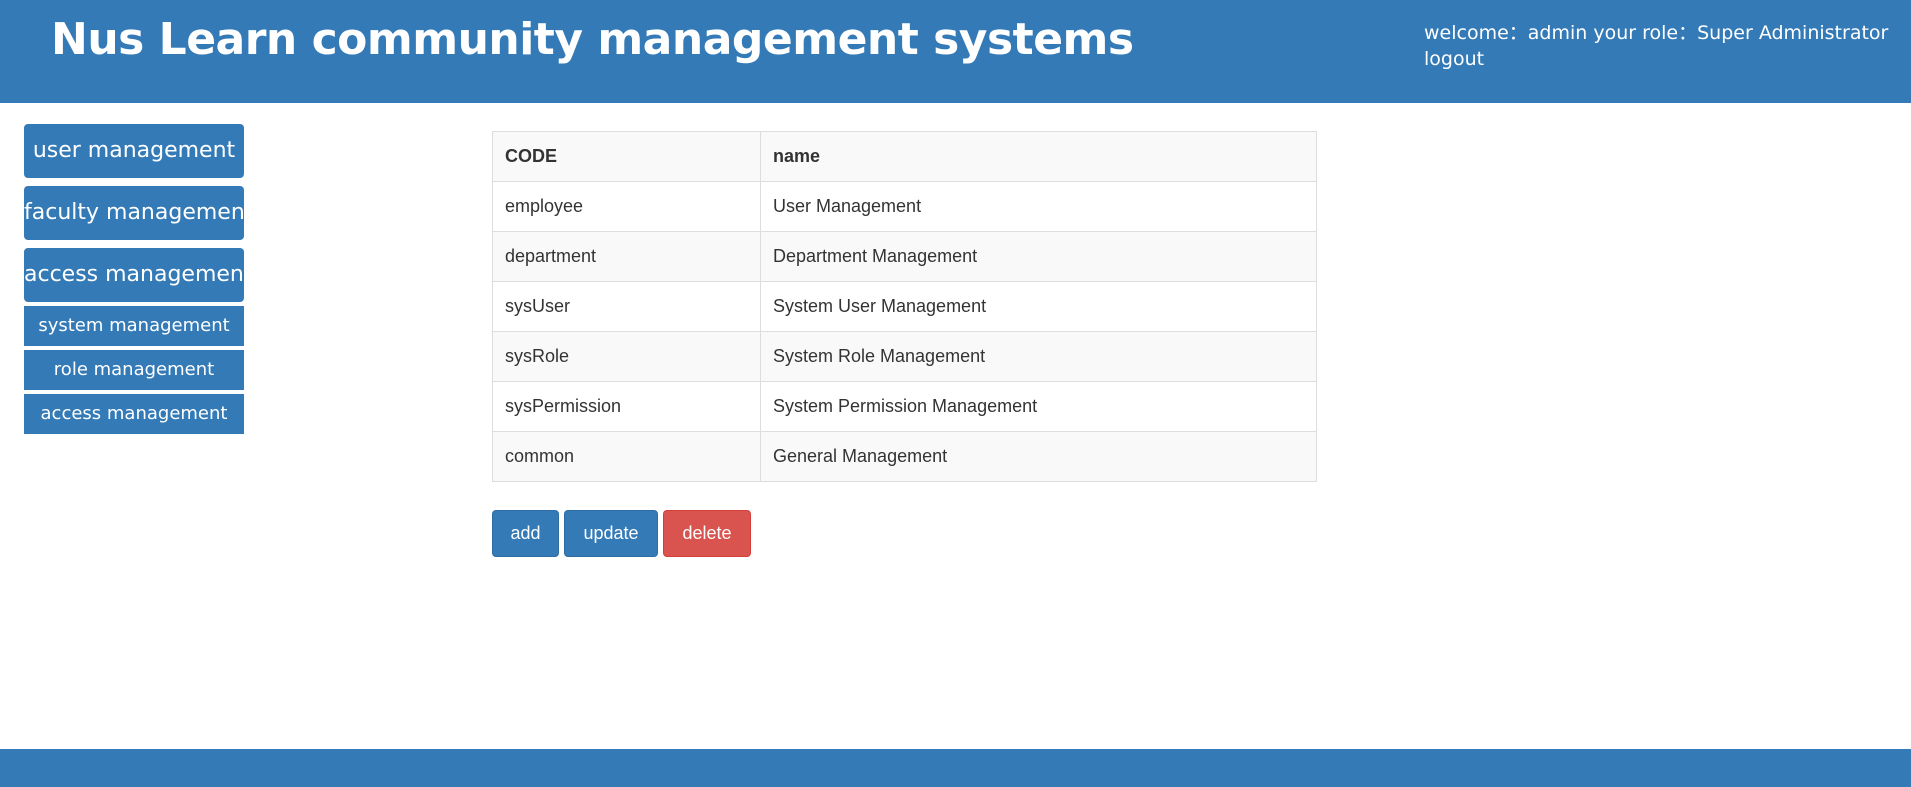  Describe the element at coordinates (626, 456) in the screenshot. I see `cell-code: common` at that location.